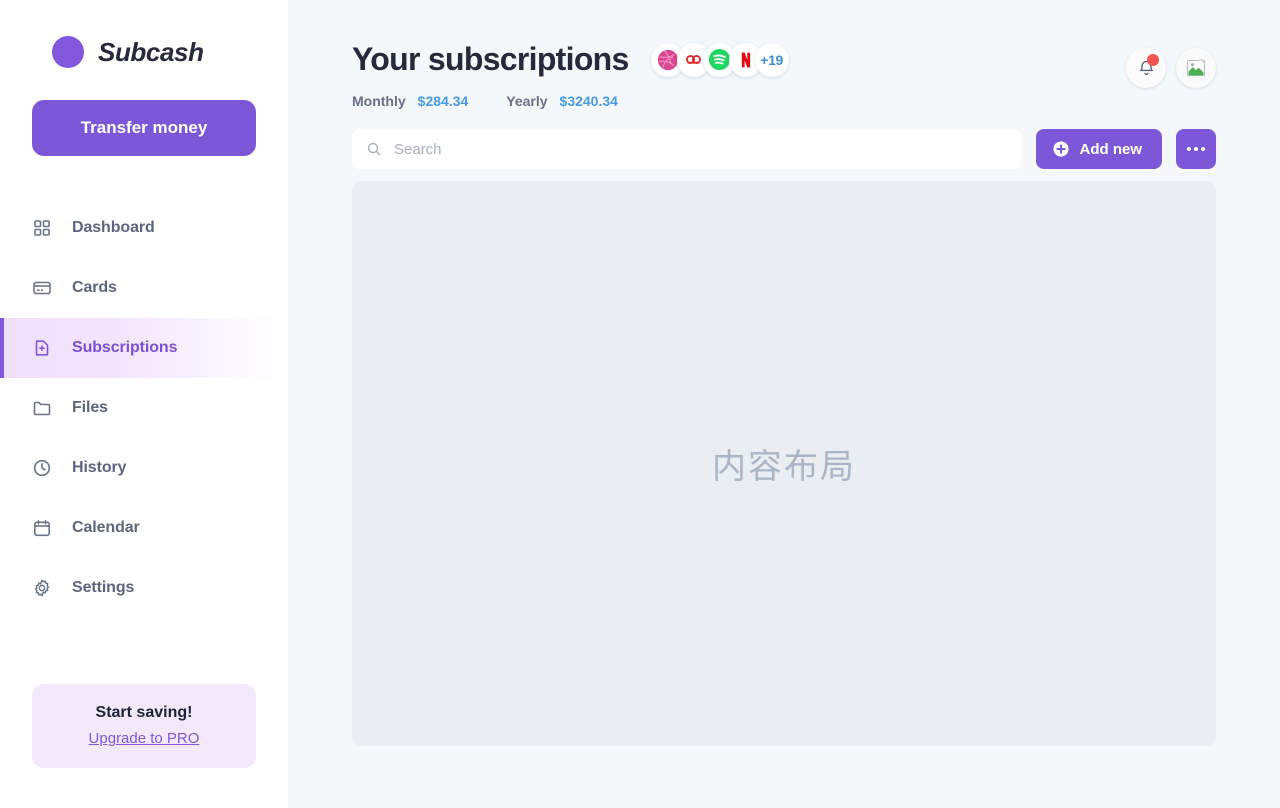 The image size is (1280, 808). I want to click on sidebar-item-label: Cards, so click(94, 287).